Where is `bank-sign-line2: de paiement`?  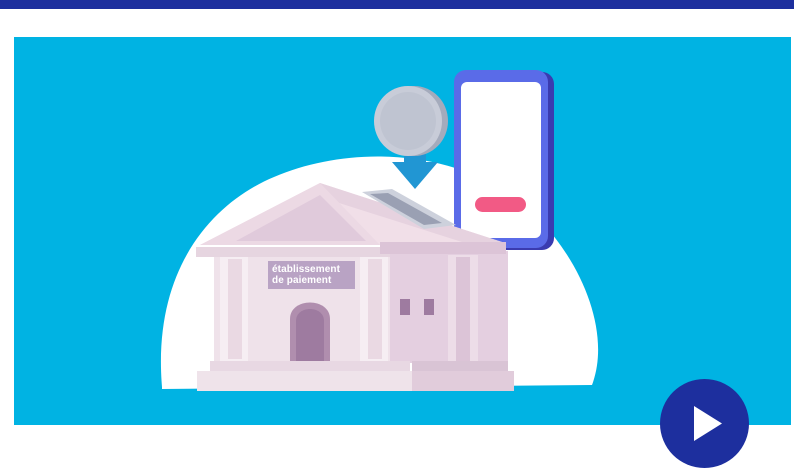
bank-sign-line2: de paiement is located at coordinates (302, 280).